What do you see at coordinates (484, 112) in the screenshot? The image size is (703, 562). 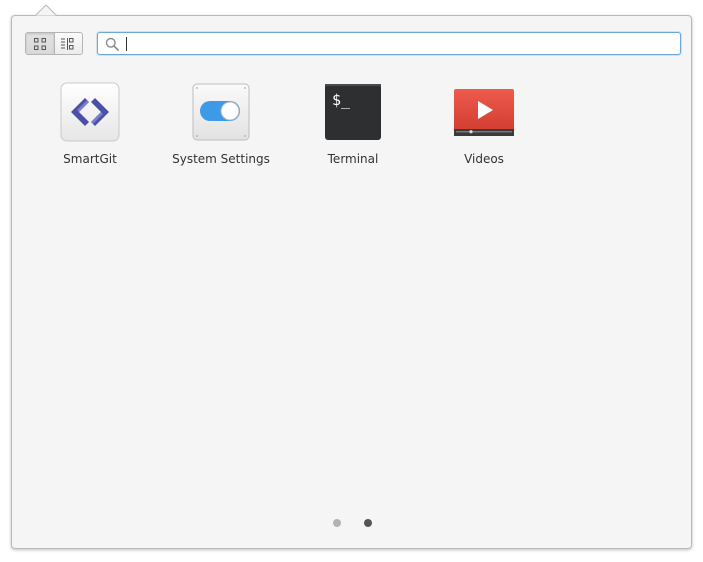 I see `videos-icon` at bounding box center [484, 112].